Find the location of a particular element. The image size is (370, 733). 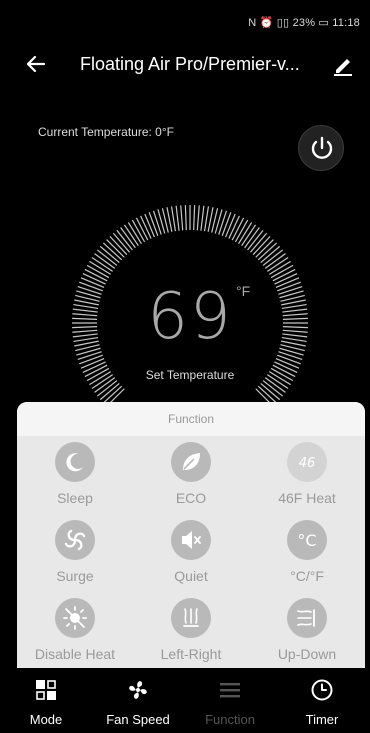

leaf-icon is located at coordinates (191, 461).